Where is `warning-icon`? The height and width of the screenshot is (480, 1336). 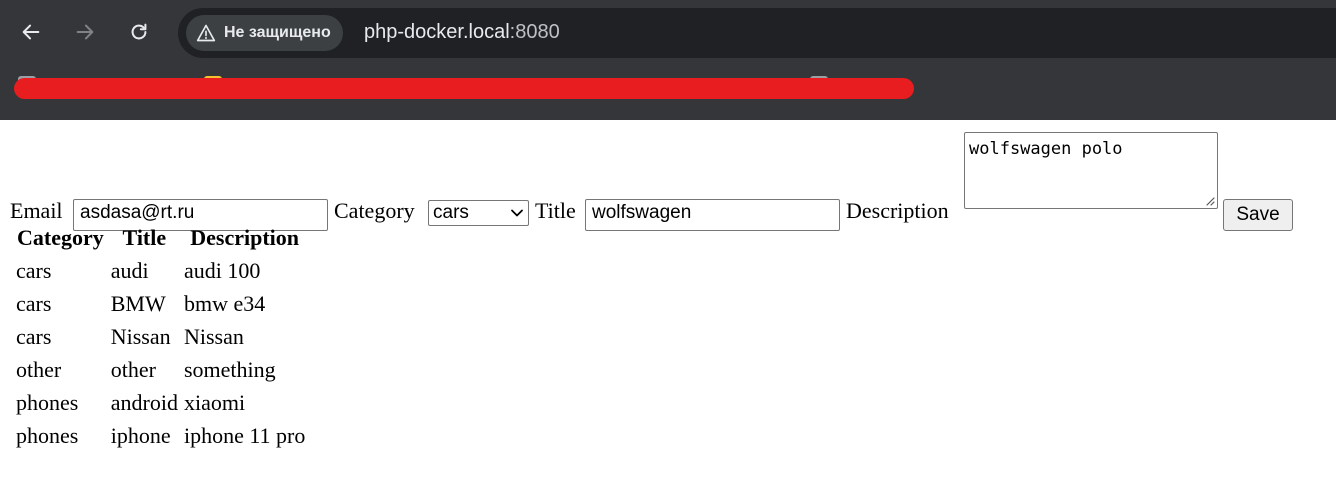 warning-icon is located at coordinates (206, 33).